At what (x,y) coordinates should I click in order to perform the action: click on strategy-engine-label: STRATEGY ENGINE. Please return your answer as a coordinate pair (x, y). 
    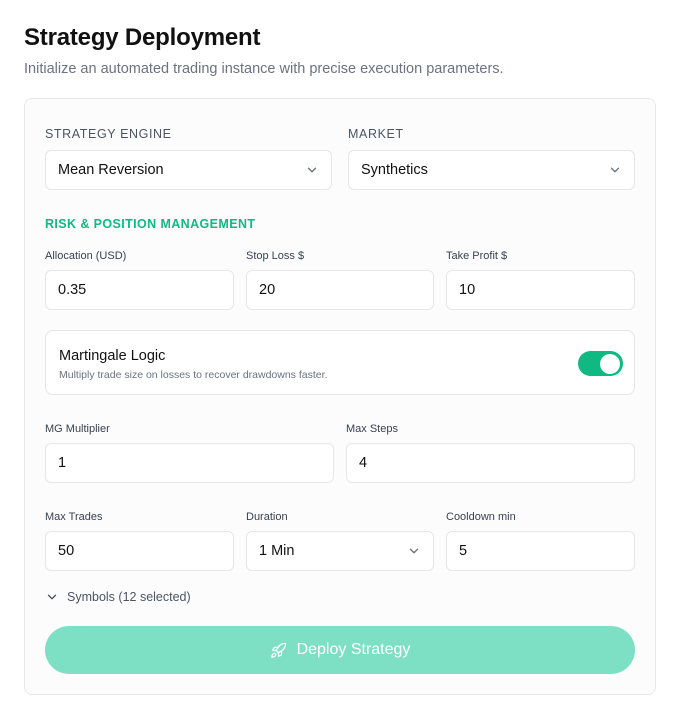
    Looking at the image, I should click on (108, 134).